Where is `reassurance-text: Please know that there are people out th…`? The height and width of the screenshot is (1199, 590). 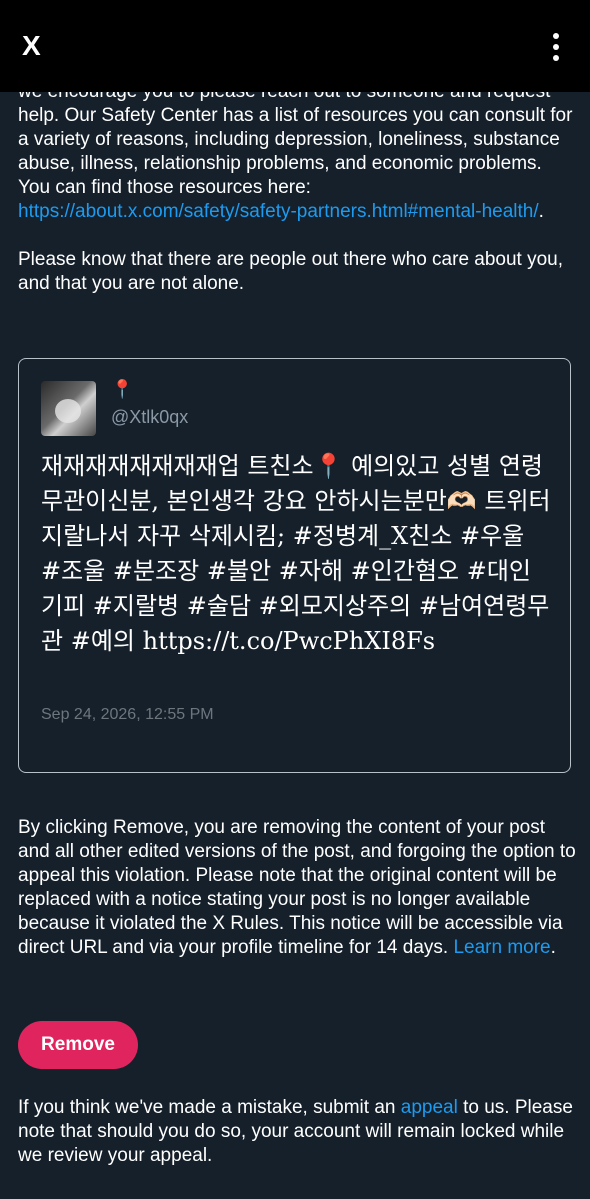 reassurance-text: Please know that there are people out th… is located at coordinates (291, 271).